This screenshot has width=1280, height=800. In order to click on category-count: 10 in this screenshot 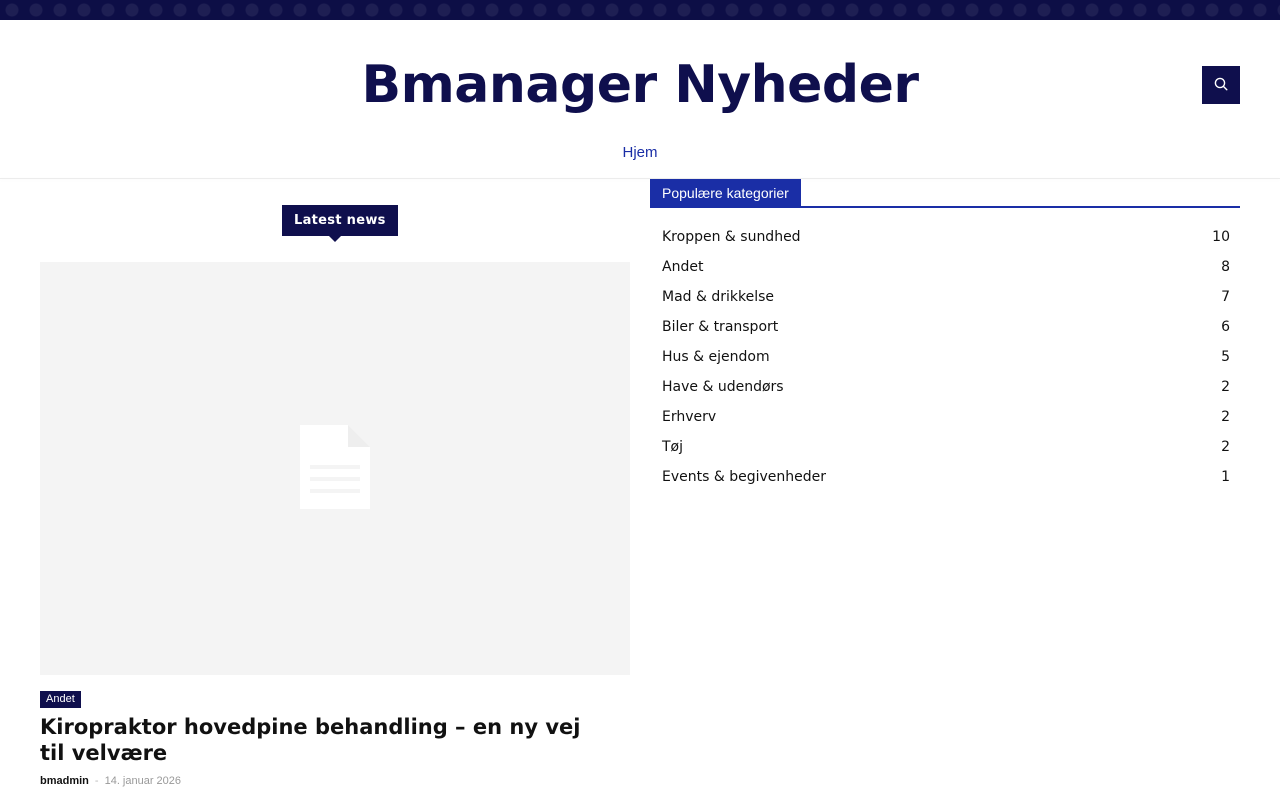, I will do `click(1221, 237)`.